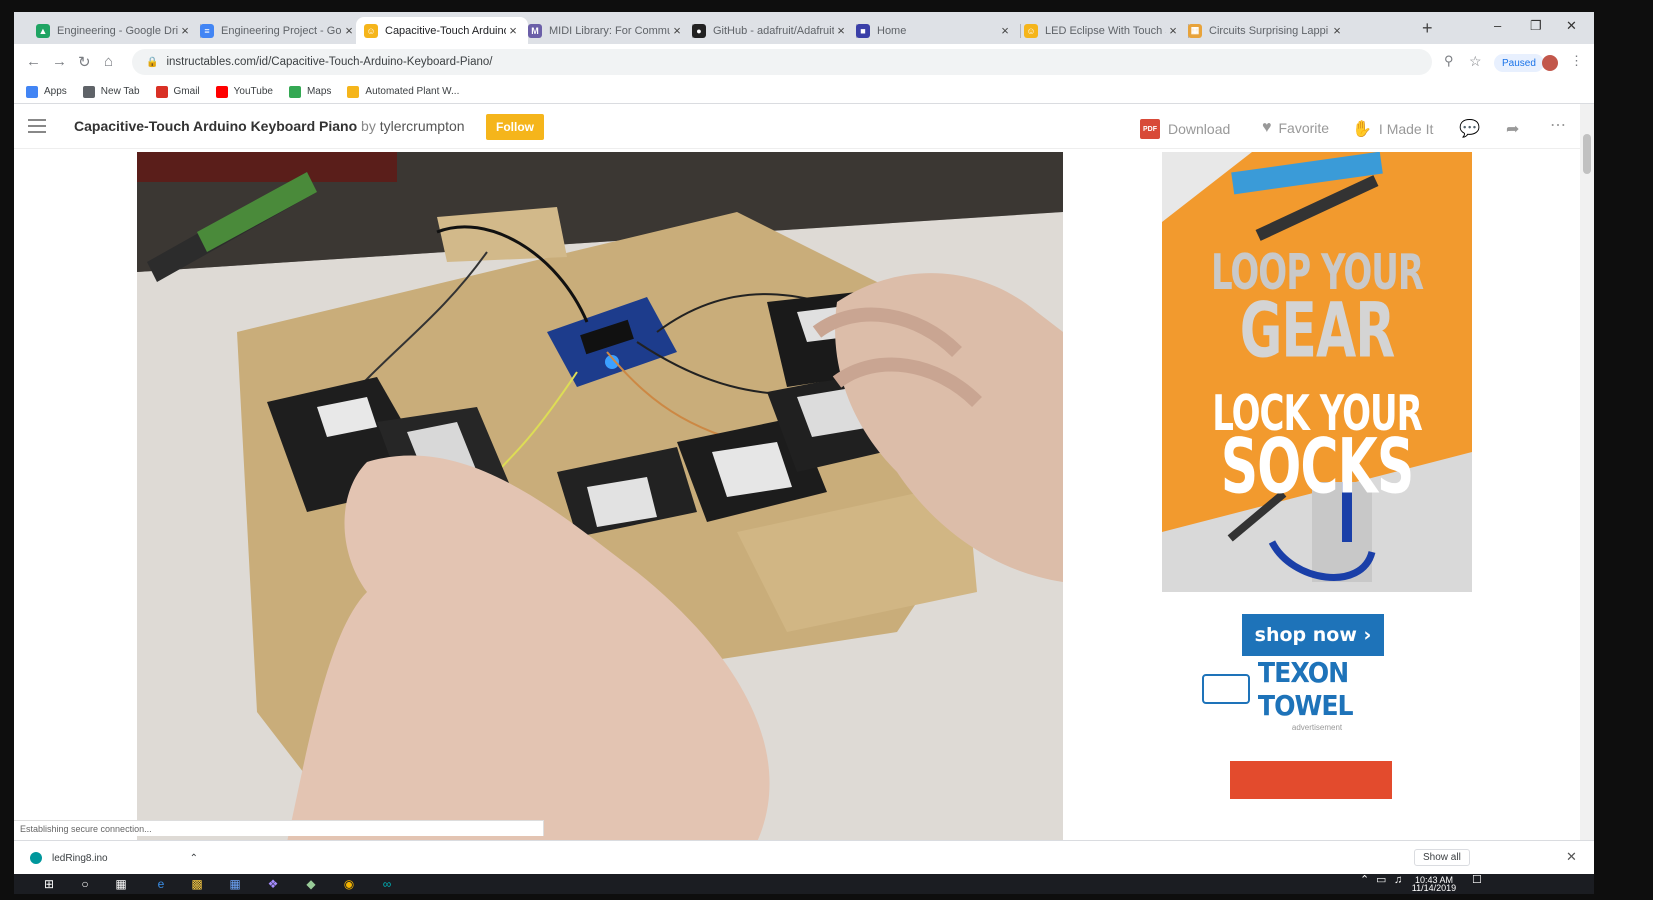 The image size is (1653, 900). I want to click on bookmark-item: New Tab, so click(111, 91).